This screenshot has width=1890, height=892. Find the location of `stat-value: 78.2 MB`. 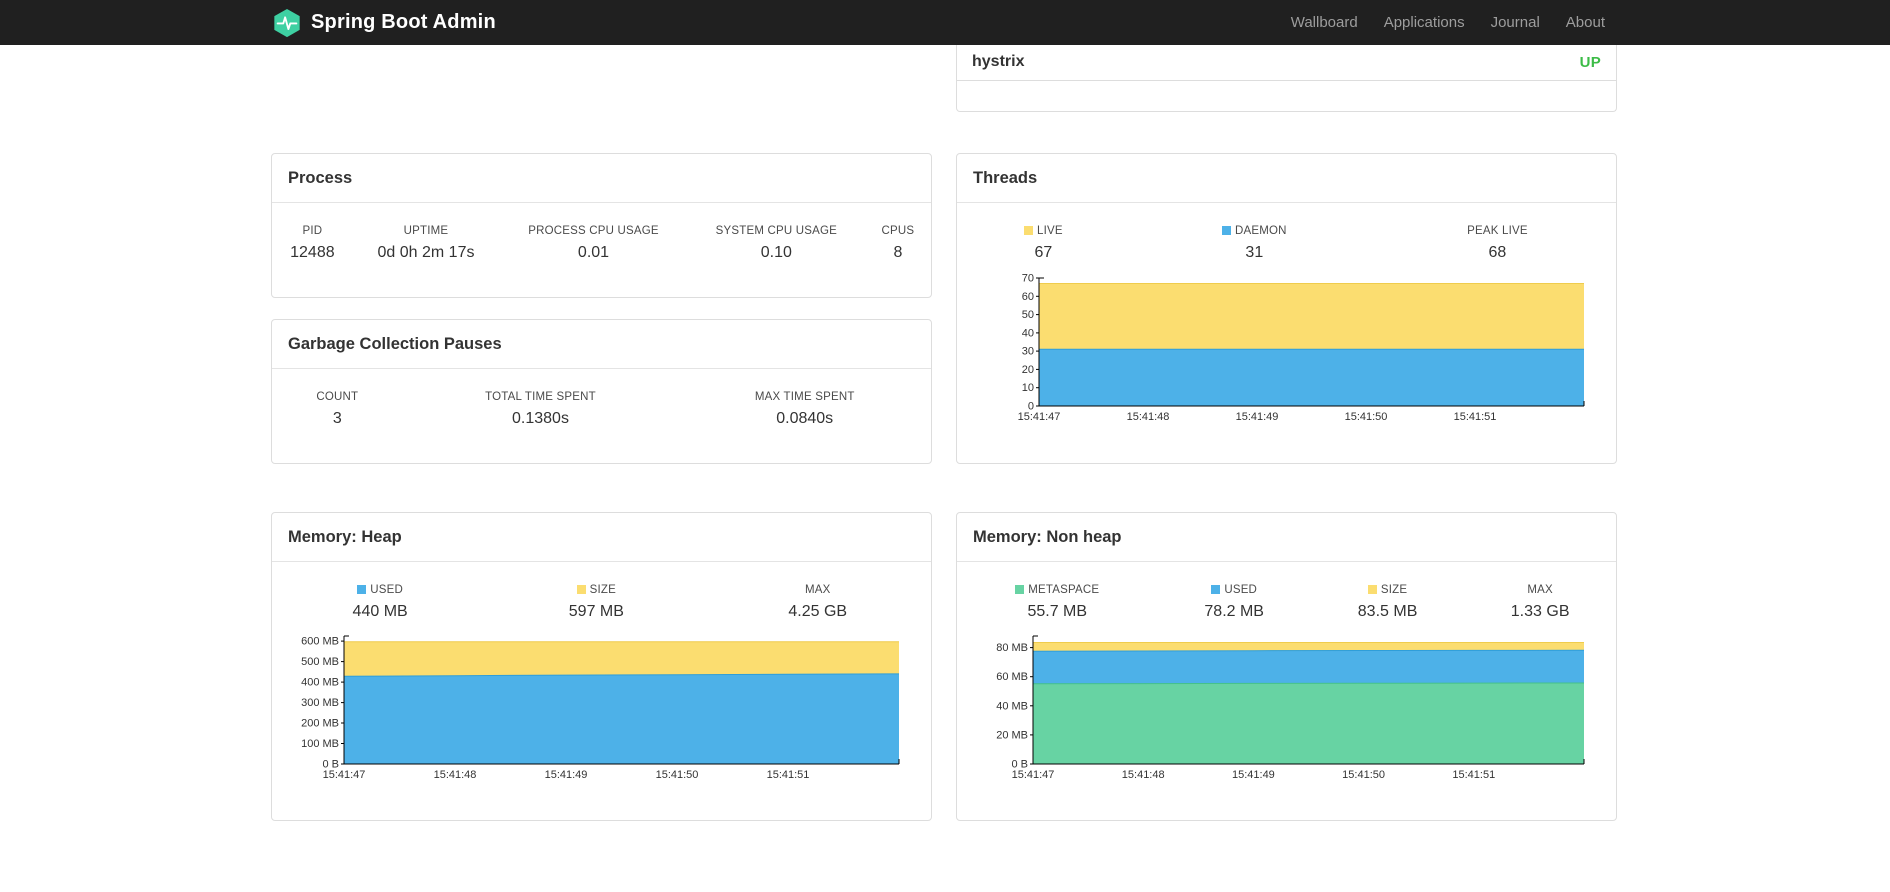

stat-value: 78.2 MB is located at coordinates (1234, 611).